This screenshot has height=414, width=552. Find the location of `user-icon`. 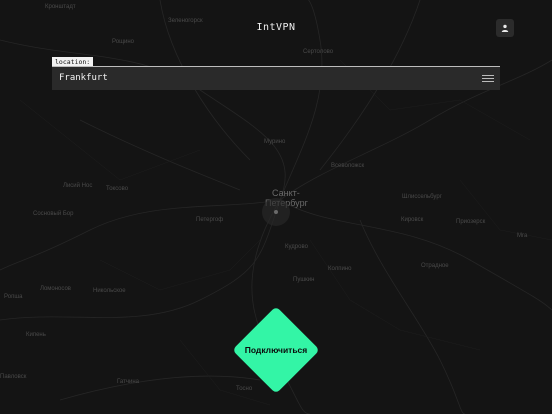

user-icon is located at coordinates (505, 28).